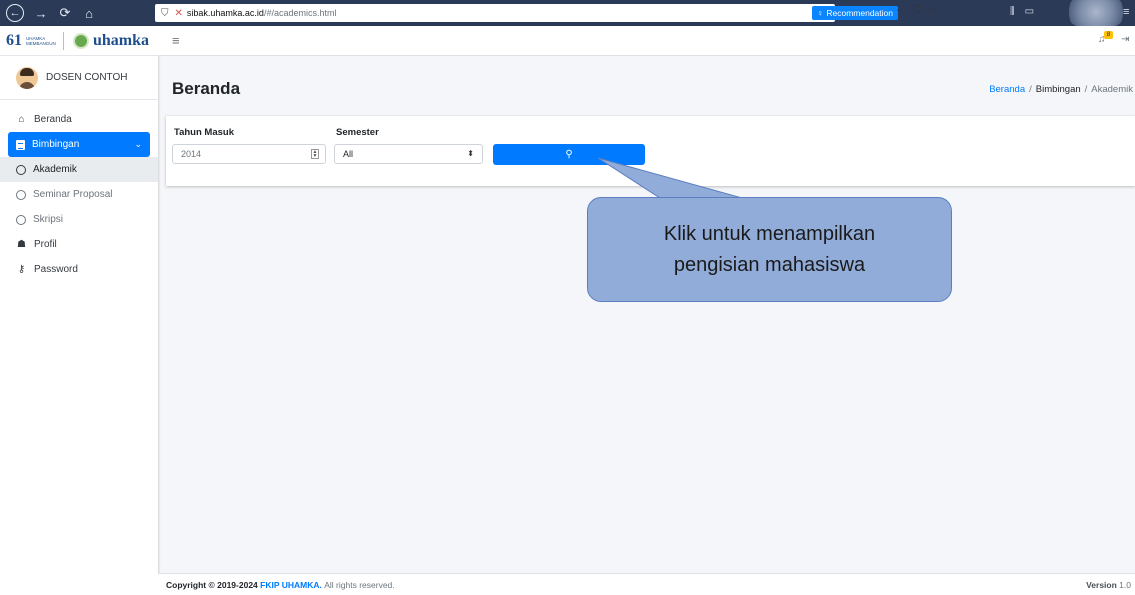 The width and height of the screenshot is (1135, 595). I want to click on tahun-masuk-value: 2014, so click(191, 154).